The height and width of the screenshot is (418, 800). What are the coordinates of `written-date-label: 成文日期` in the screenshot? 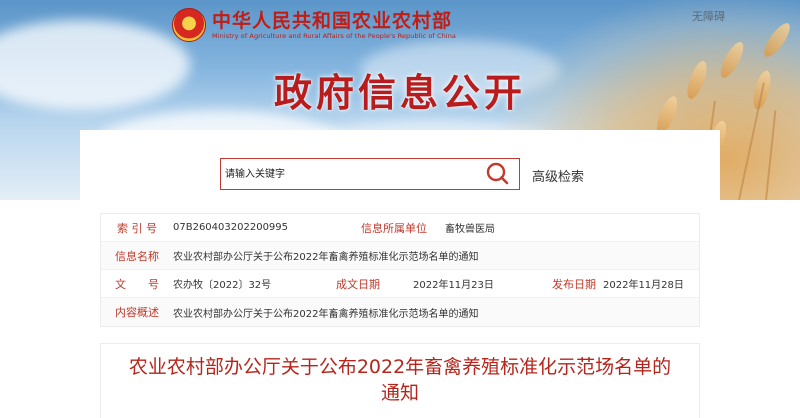 It's located at (358, 284).